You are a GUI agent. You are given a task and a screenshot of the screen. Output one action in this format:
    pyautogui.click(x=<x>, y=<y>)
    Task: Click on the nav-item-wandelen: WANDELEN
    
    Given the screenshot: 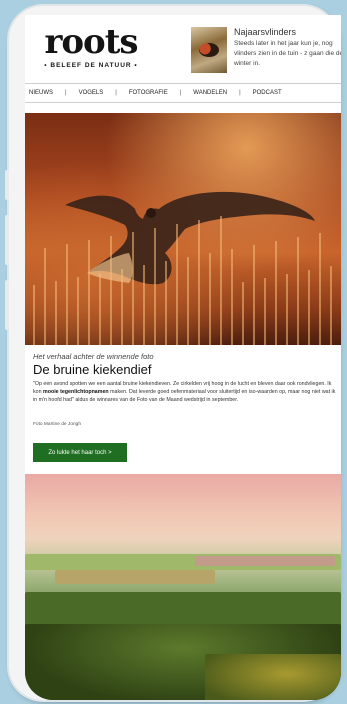 What is the action you would take?
    pyautogui.click(x=210, y=93)
    